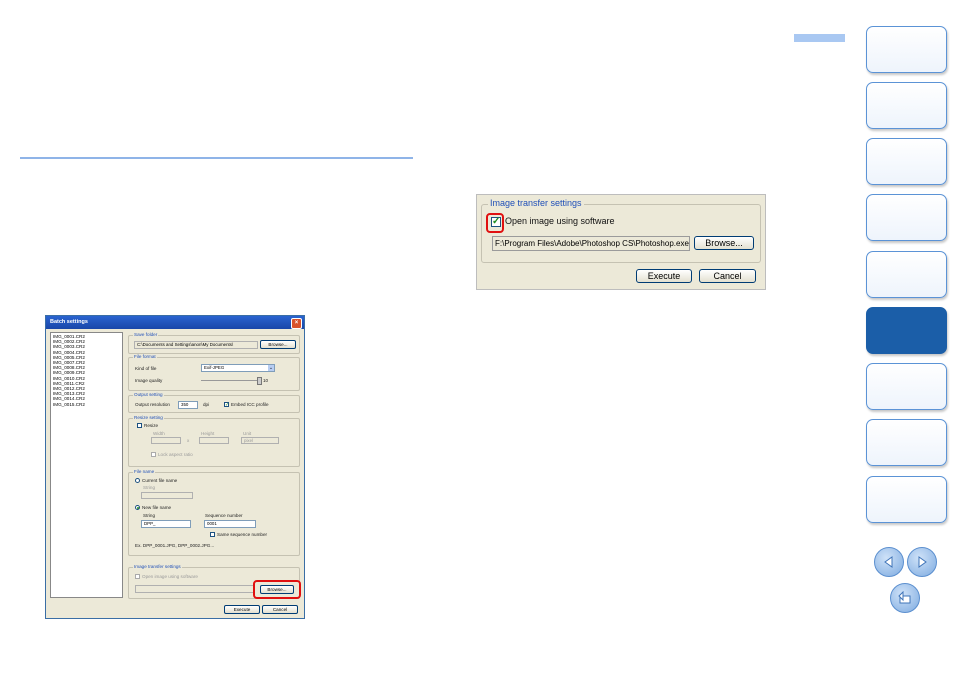  Describe the element at coordinates (152, 404) in the screenshot. I see `output-resolution-label: Output resolution` at that location.